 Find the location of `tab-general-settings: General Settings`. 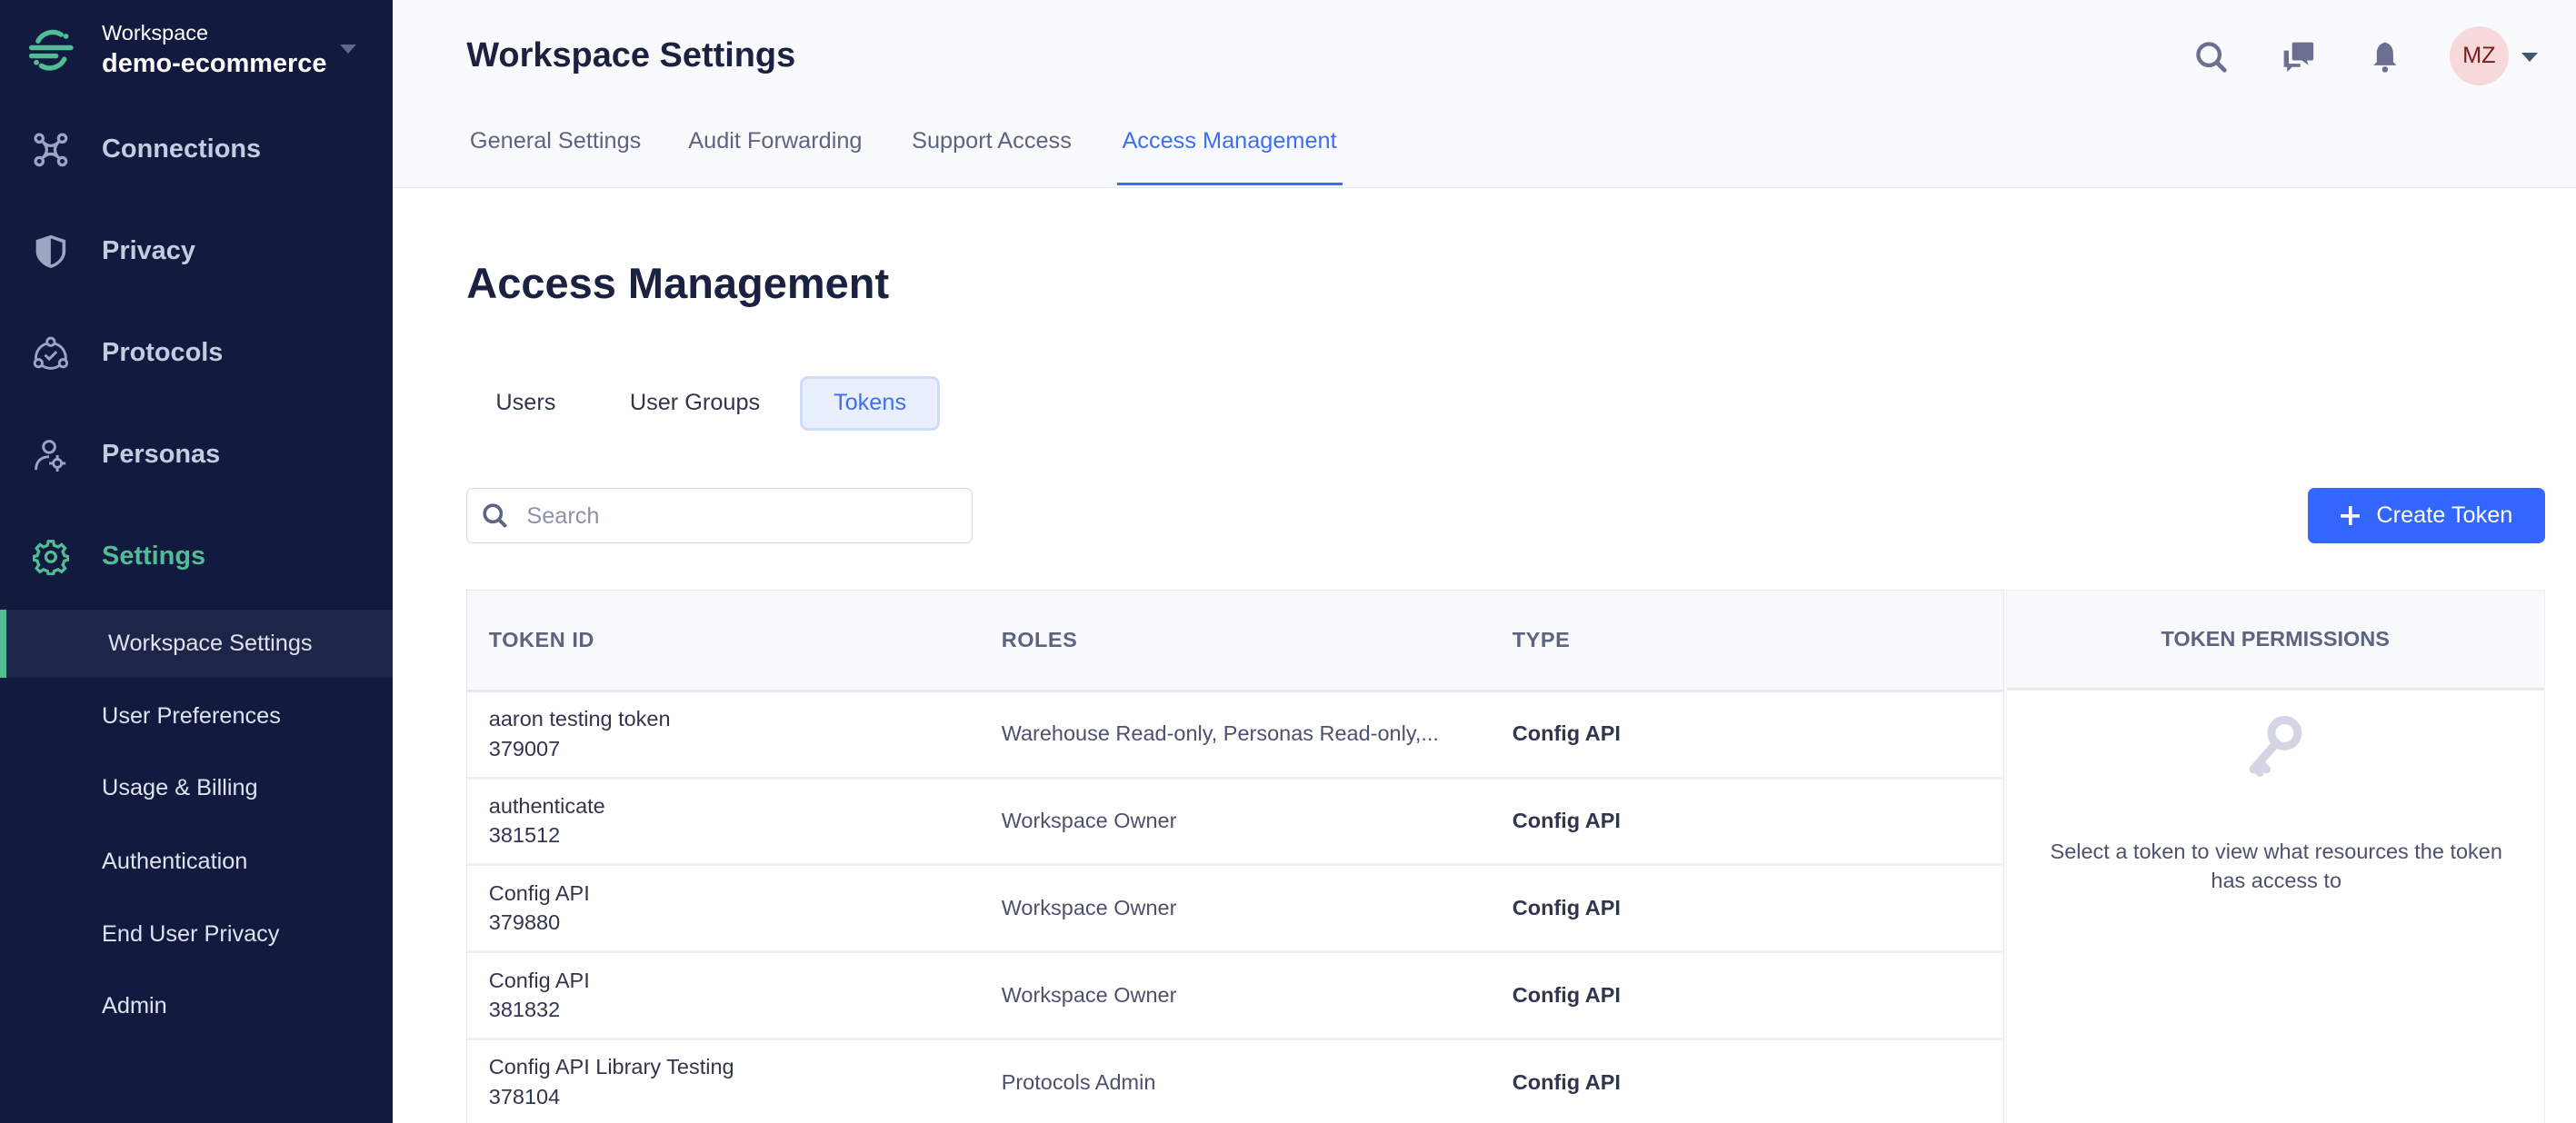

tab-general-settings: General Settings is located at coordinates (555, 141).